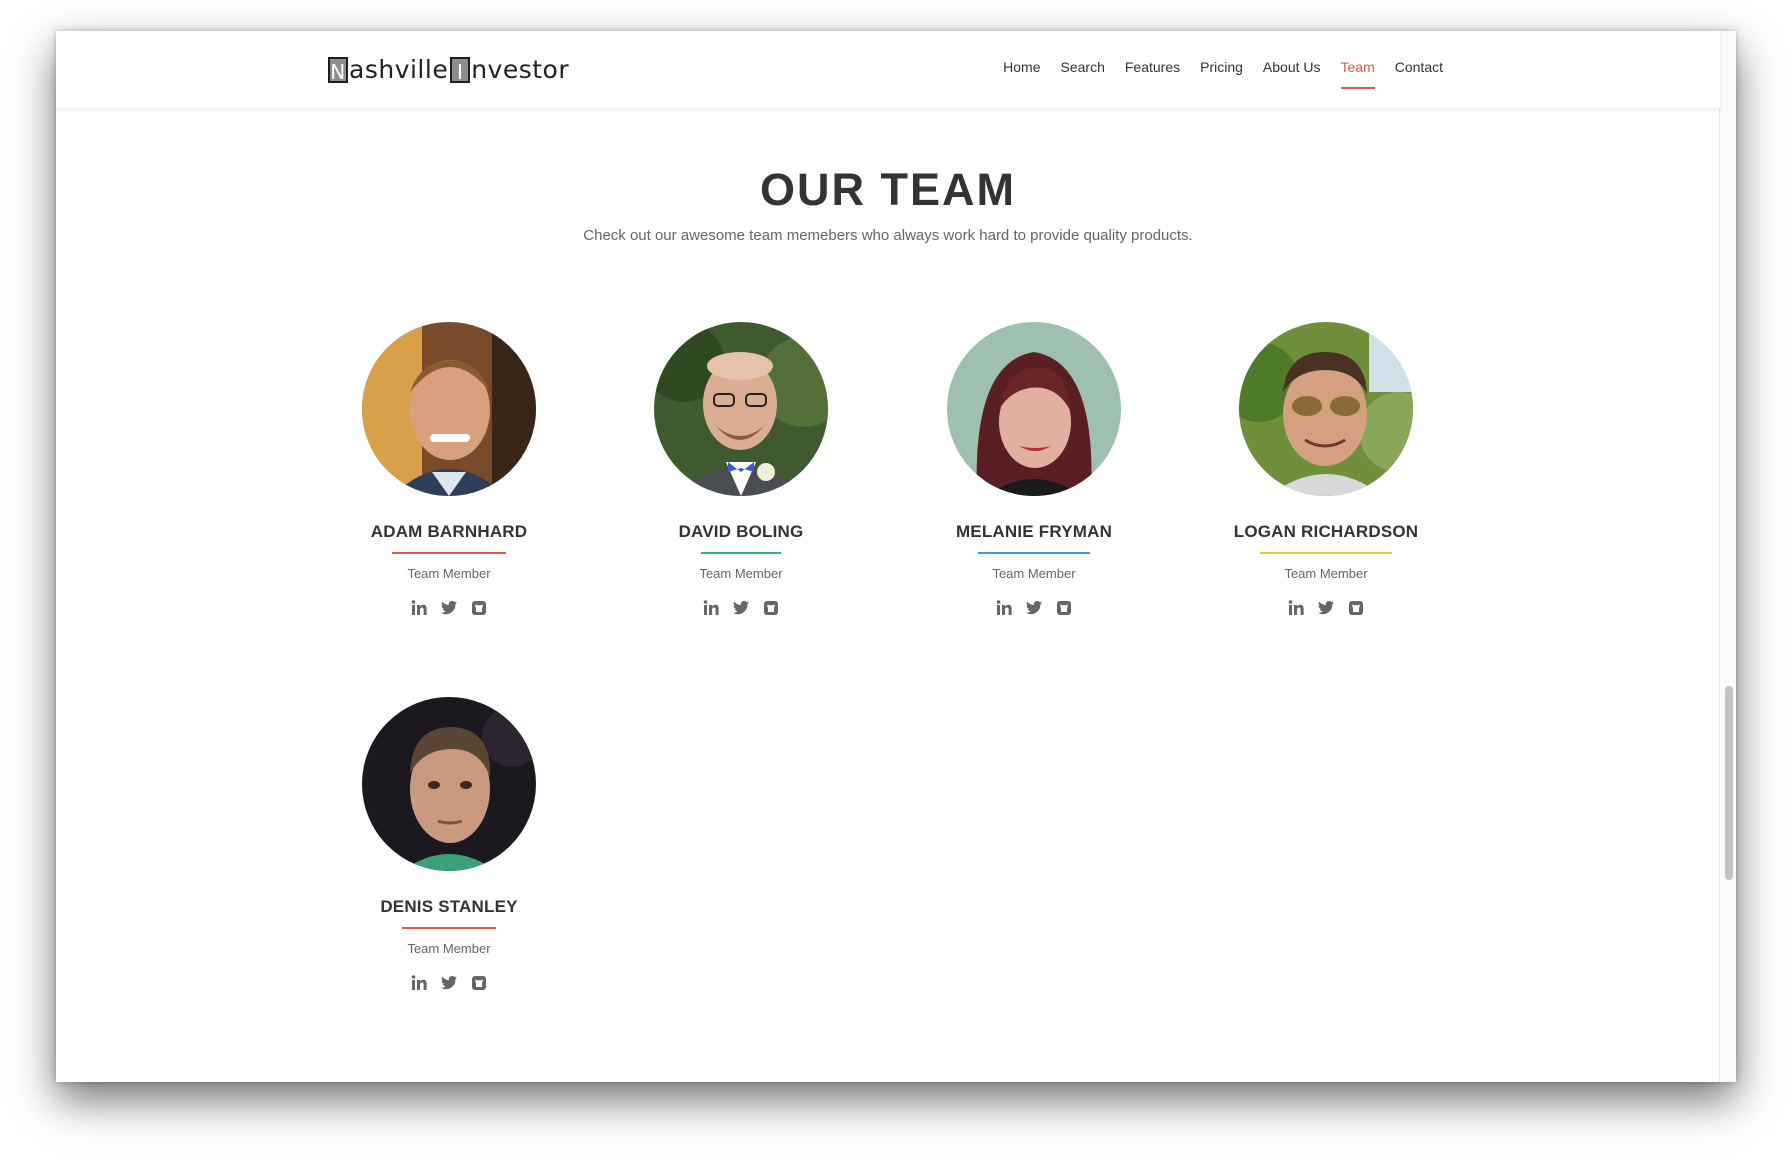 This screenshot has width=1792, height=1162. I want to click on vertical-scrollbar, so click(1727, 556).